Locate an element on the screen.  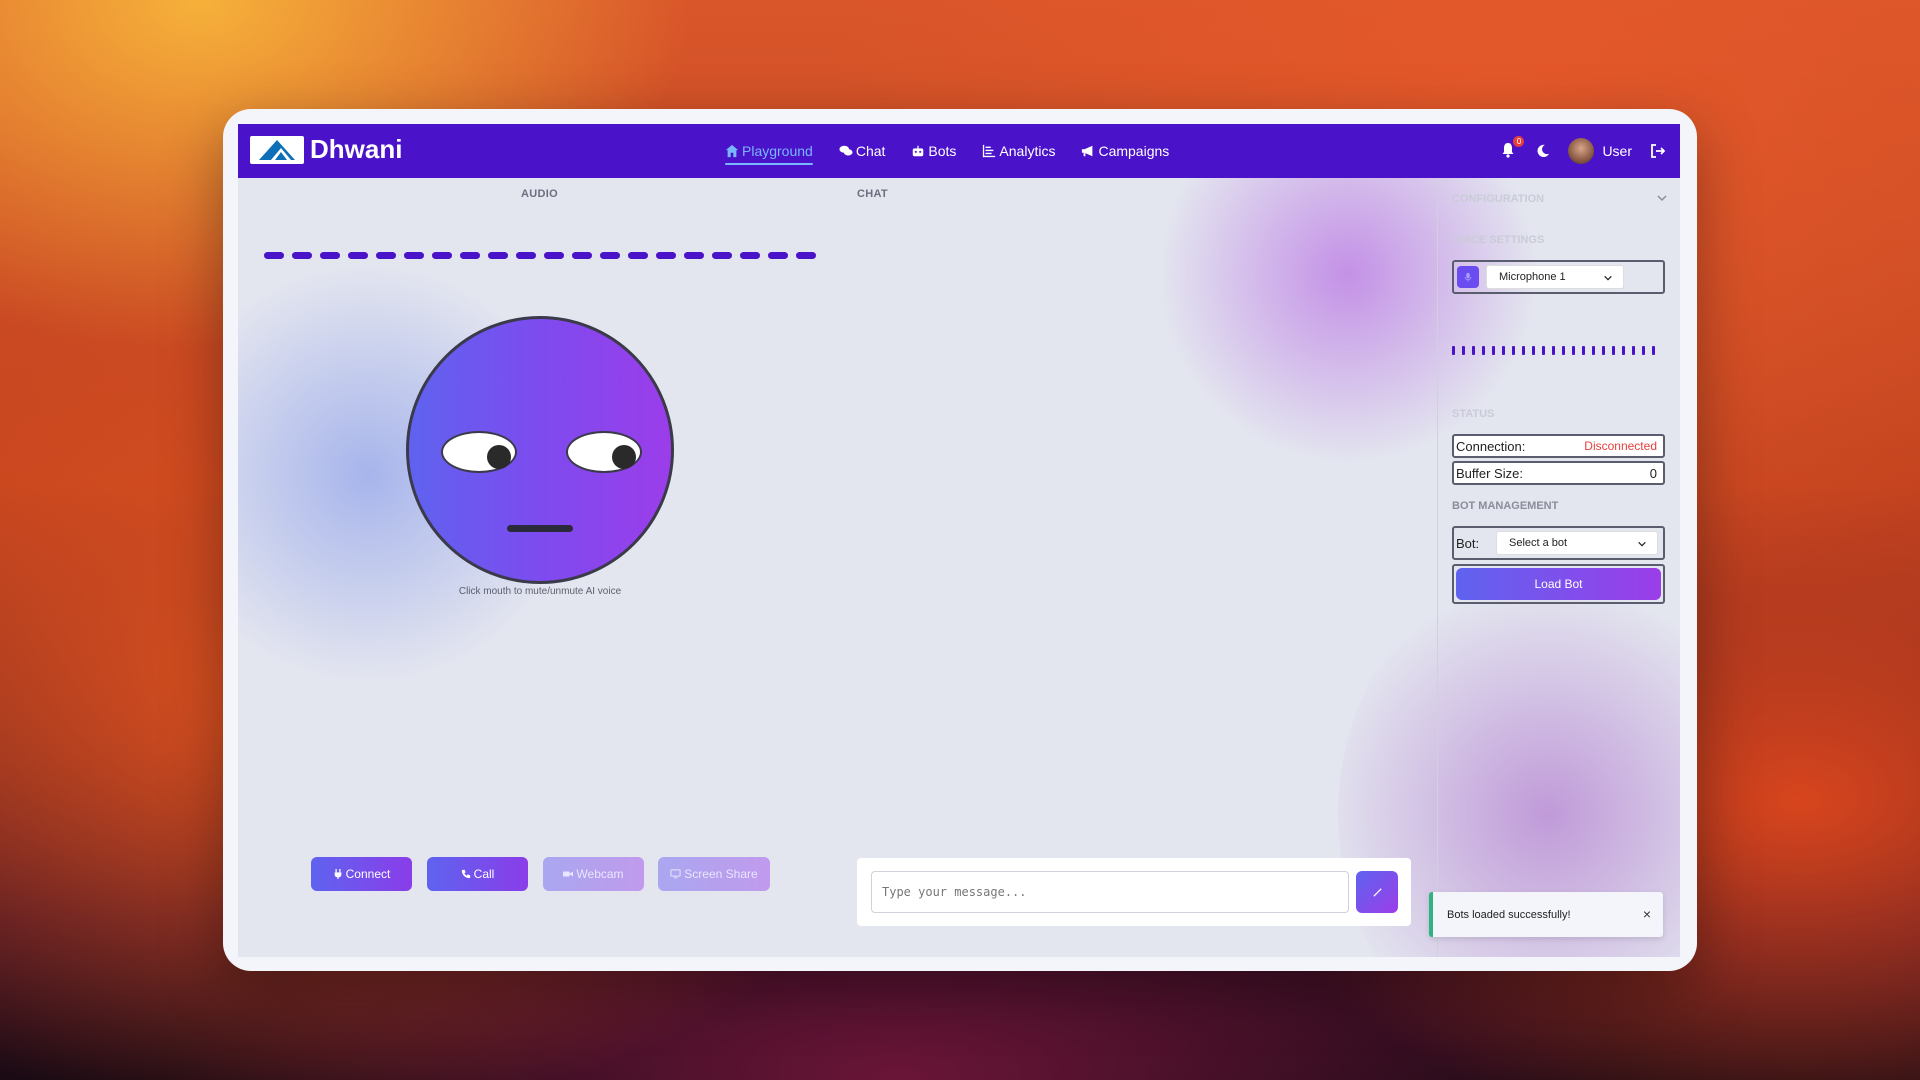
send-button is located at coordinates (1377, 892).